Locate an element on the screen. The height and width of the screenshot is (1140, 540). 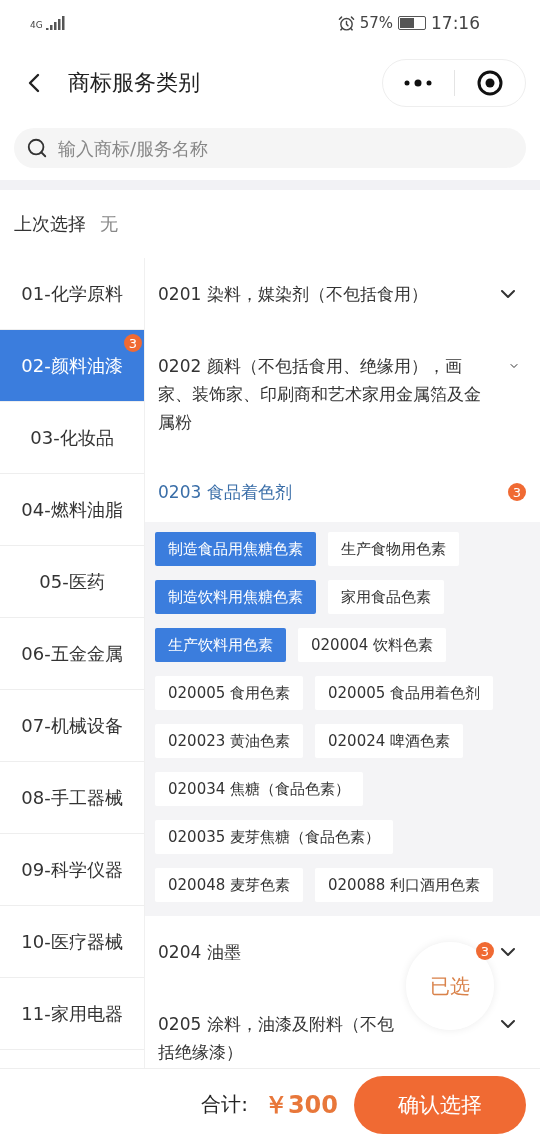
group-title: 0205 涂料，油漆及附料（不包括绝缘漆） is located at coordinates (278, 1038).